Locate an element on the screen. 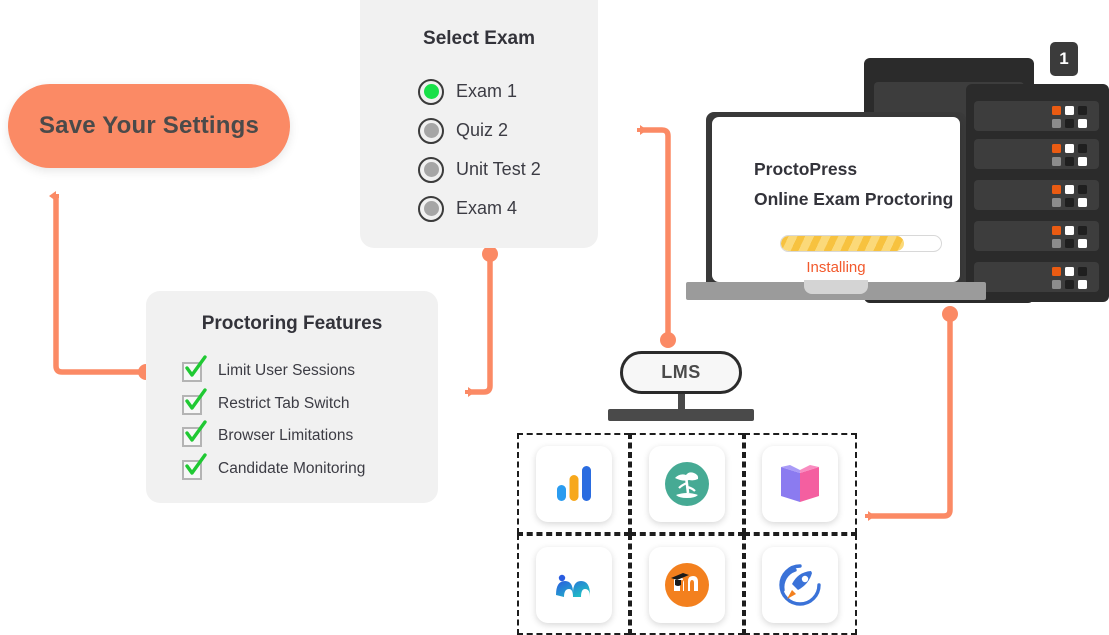  tile-wave-m-app is located at coordinates (573, 584).